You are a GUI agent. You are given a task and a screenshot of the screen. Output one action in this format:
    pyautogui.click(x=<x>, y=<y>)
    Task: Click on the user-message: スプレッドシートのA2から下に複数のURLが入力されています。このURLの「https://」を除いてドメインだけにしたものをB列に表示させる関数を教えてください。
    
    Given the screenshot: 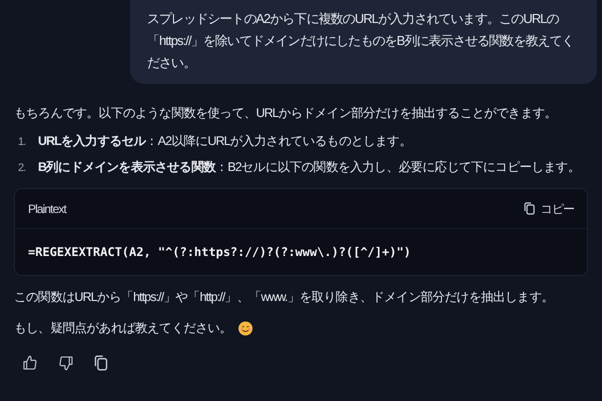 What is the action you would take?
    pyautogui.click(x=361, y=41)
    